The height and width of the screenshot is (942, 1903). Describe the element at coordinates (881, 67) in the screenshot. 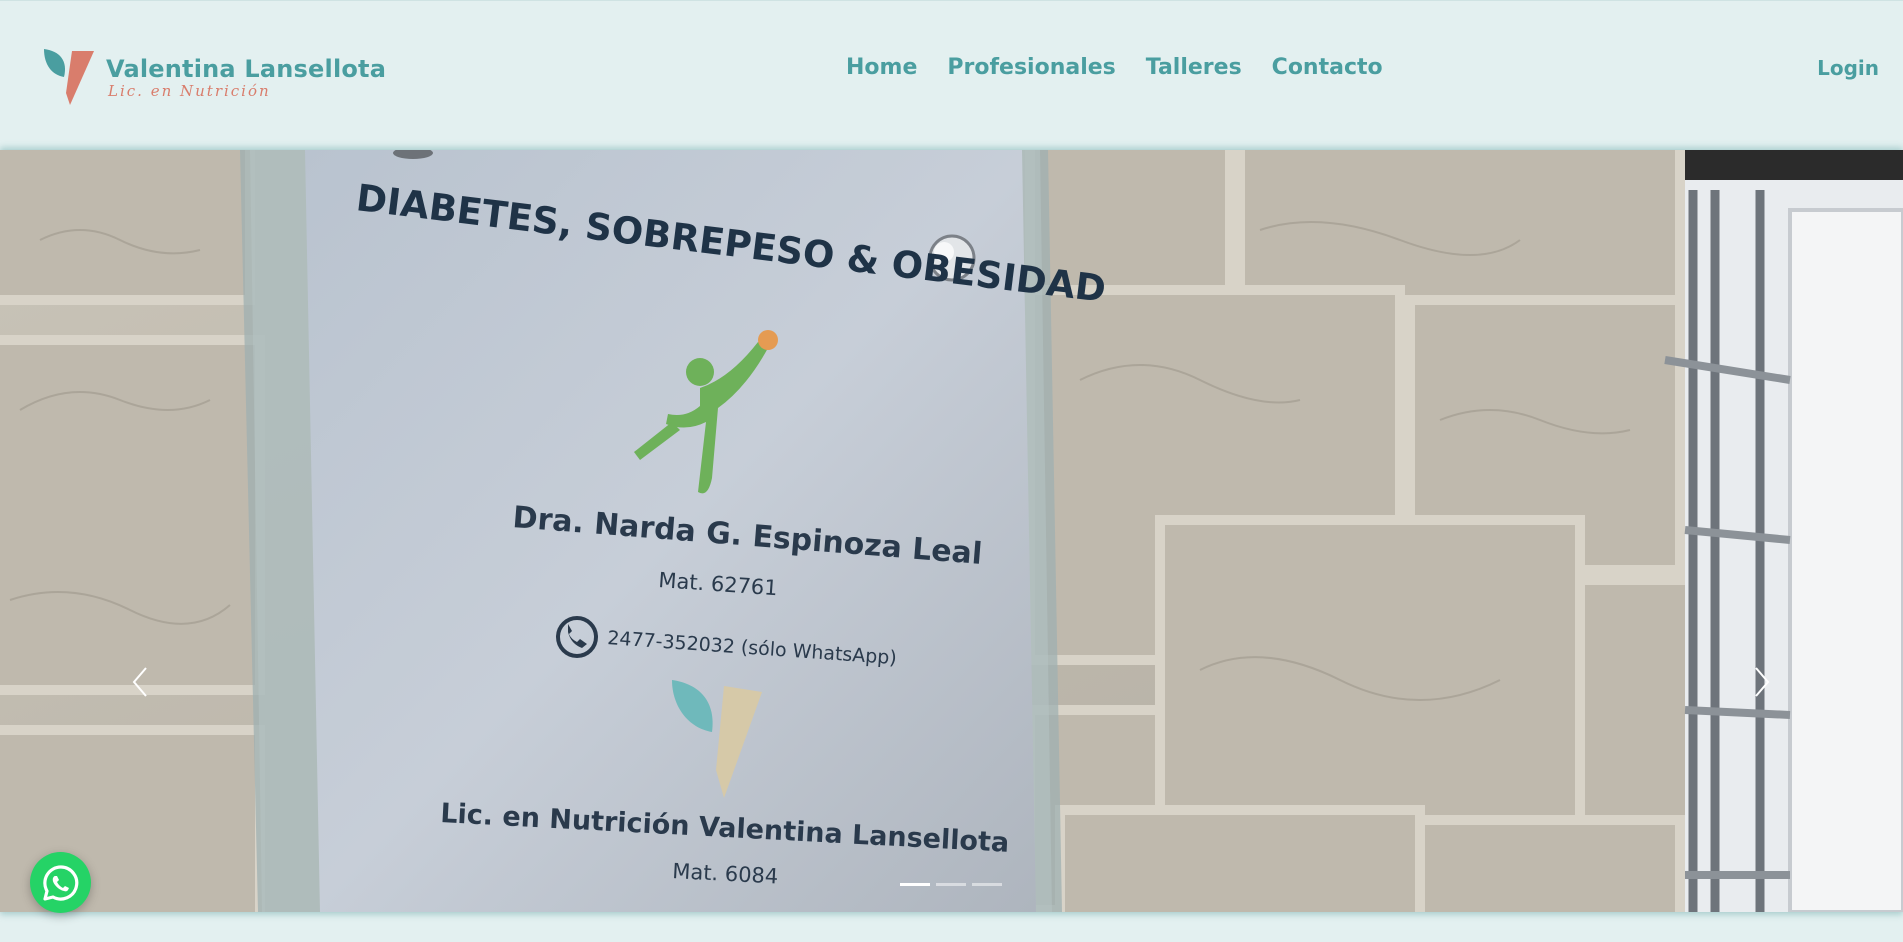

I see `nav-home: Home` at that location.